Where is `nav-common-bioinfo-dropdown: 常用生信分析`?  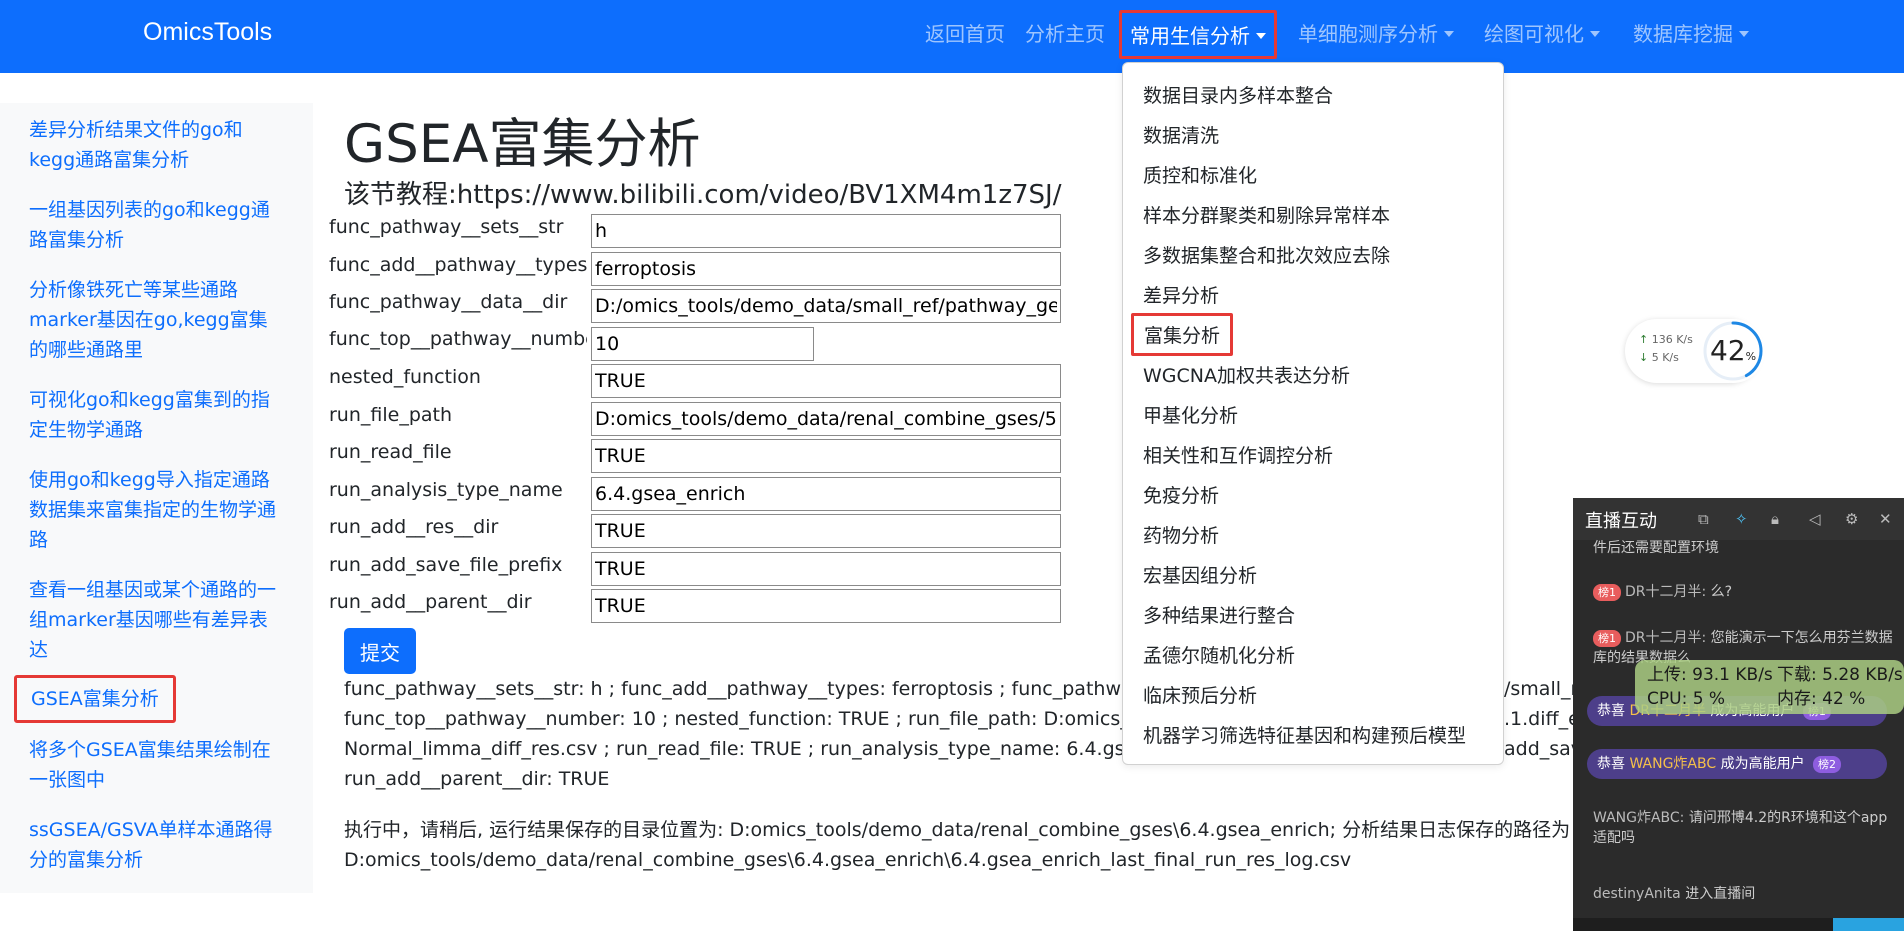
nav-common-bioinfo-dropdown: 常用生信分析 is located at coordinates (1198, 34).